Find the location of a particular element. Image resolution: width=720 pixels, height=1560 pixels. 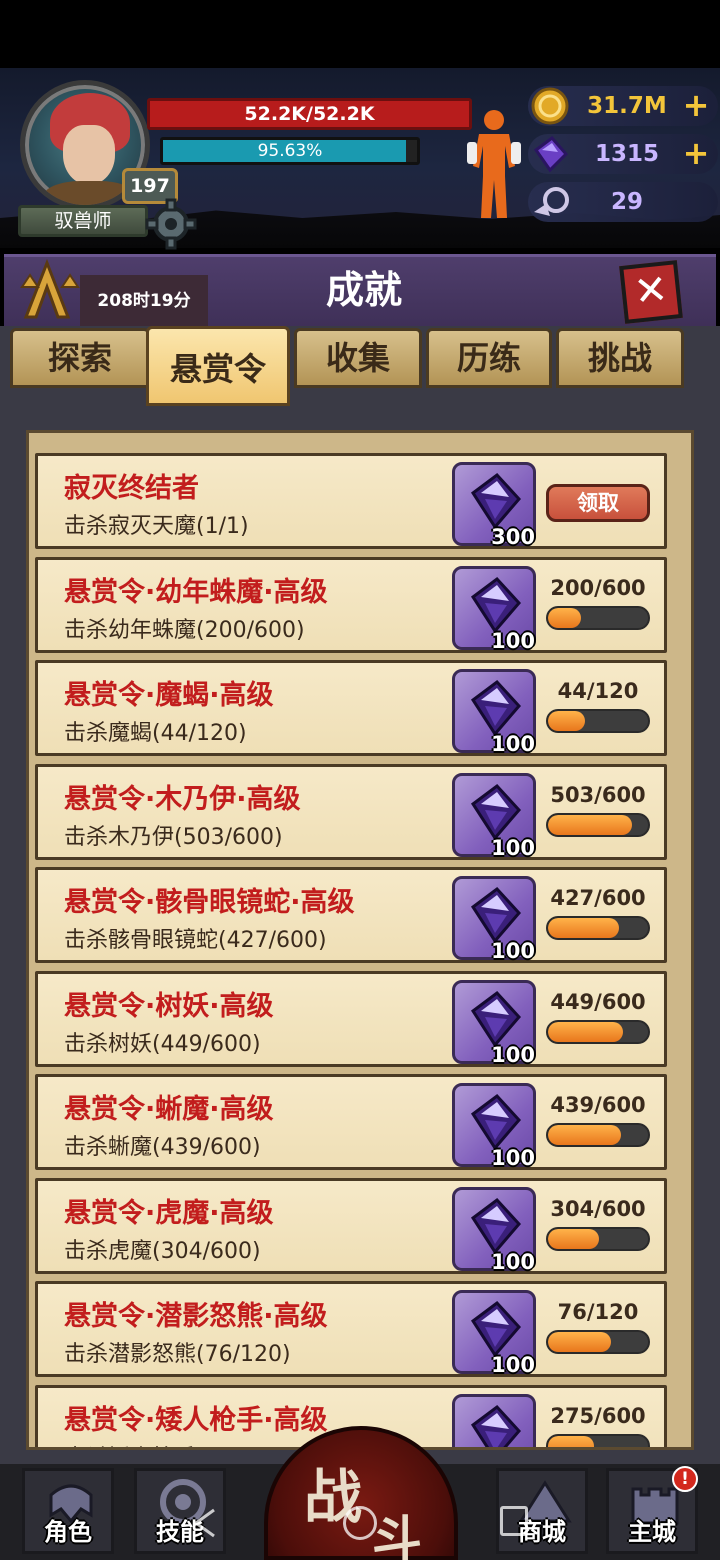

progress-text: 200/600 is located at coordinates (598, 587).